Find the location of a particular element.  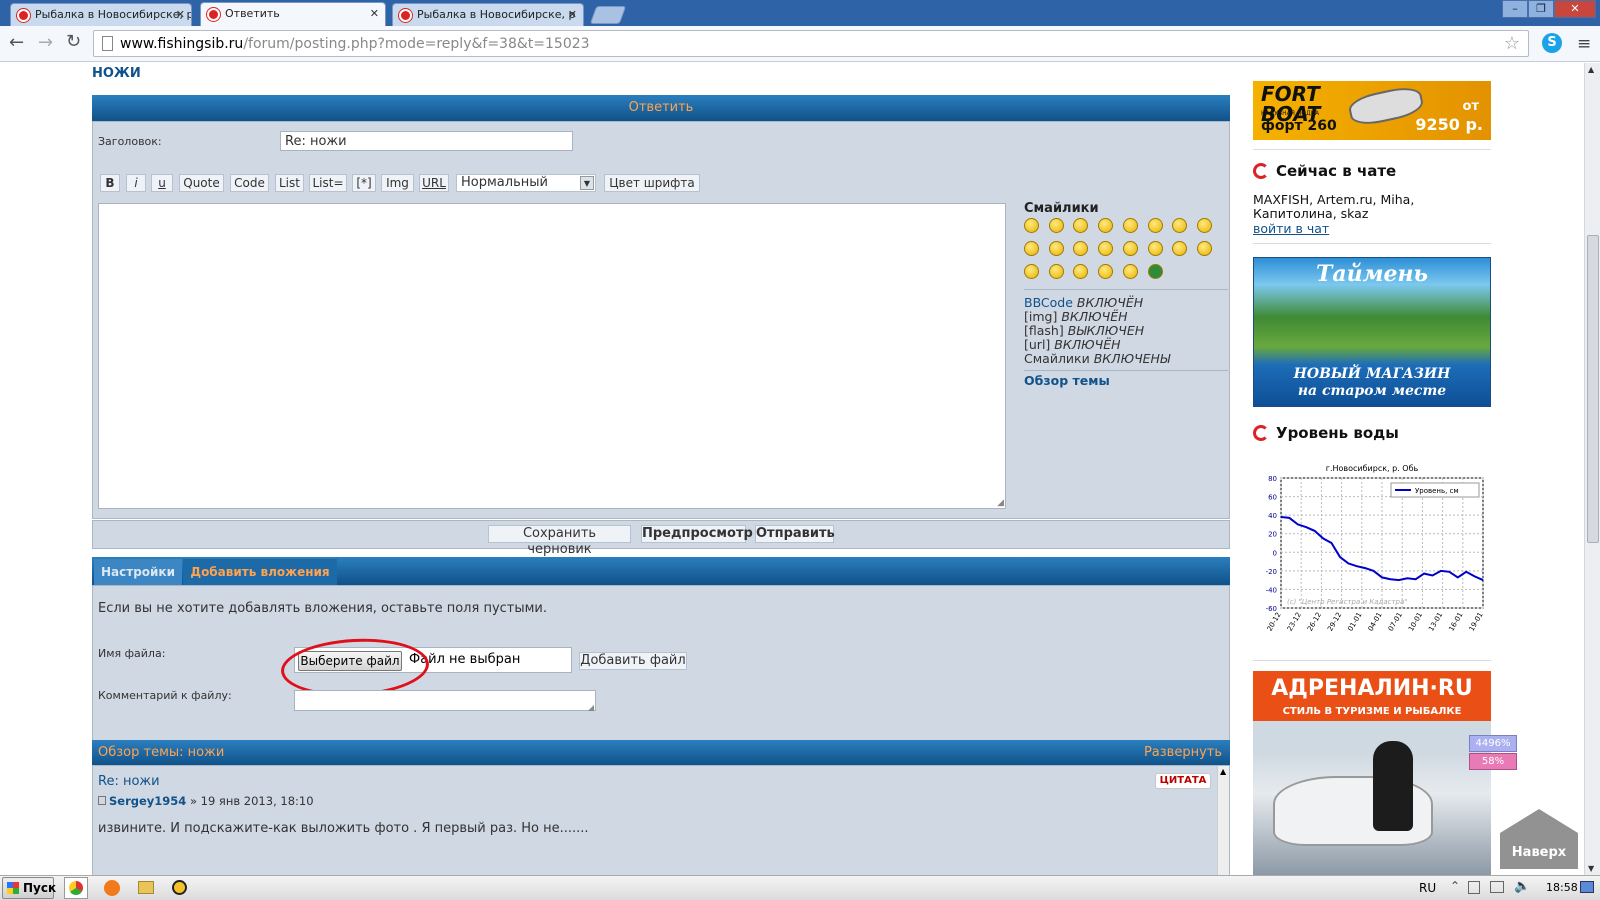

smiley-evil-icon is located at coordinates (1155, 248).